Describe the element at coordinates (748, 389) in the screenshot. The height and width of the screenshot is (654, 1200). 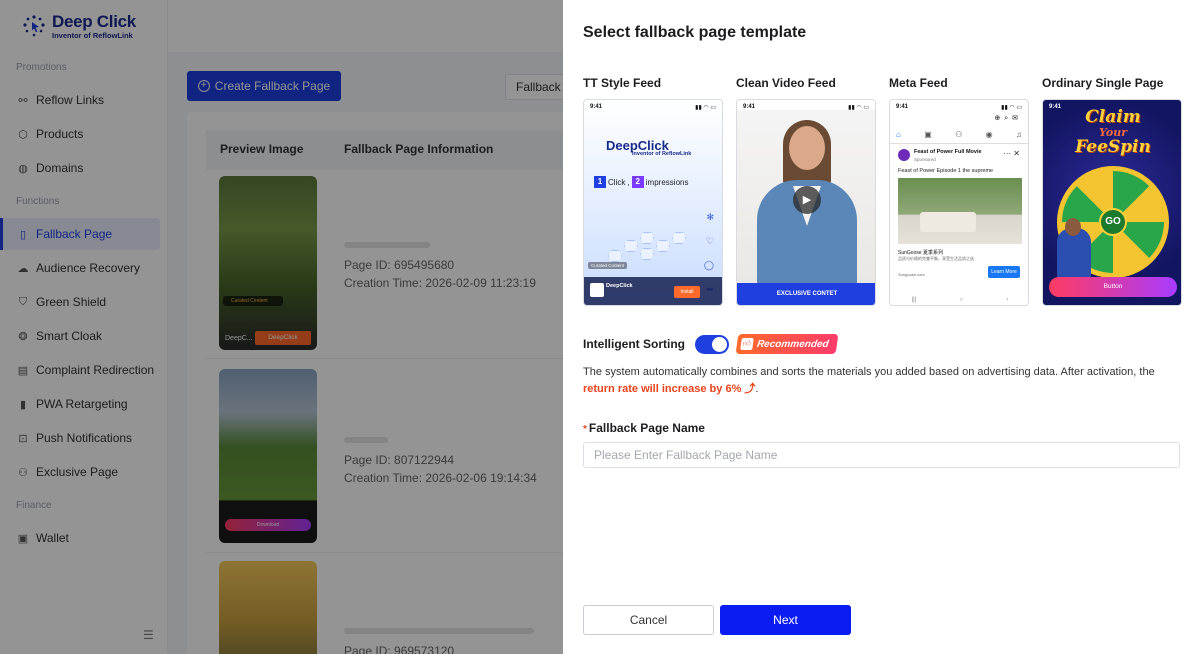
I see `trend-up-icon: ⤴` at that location.